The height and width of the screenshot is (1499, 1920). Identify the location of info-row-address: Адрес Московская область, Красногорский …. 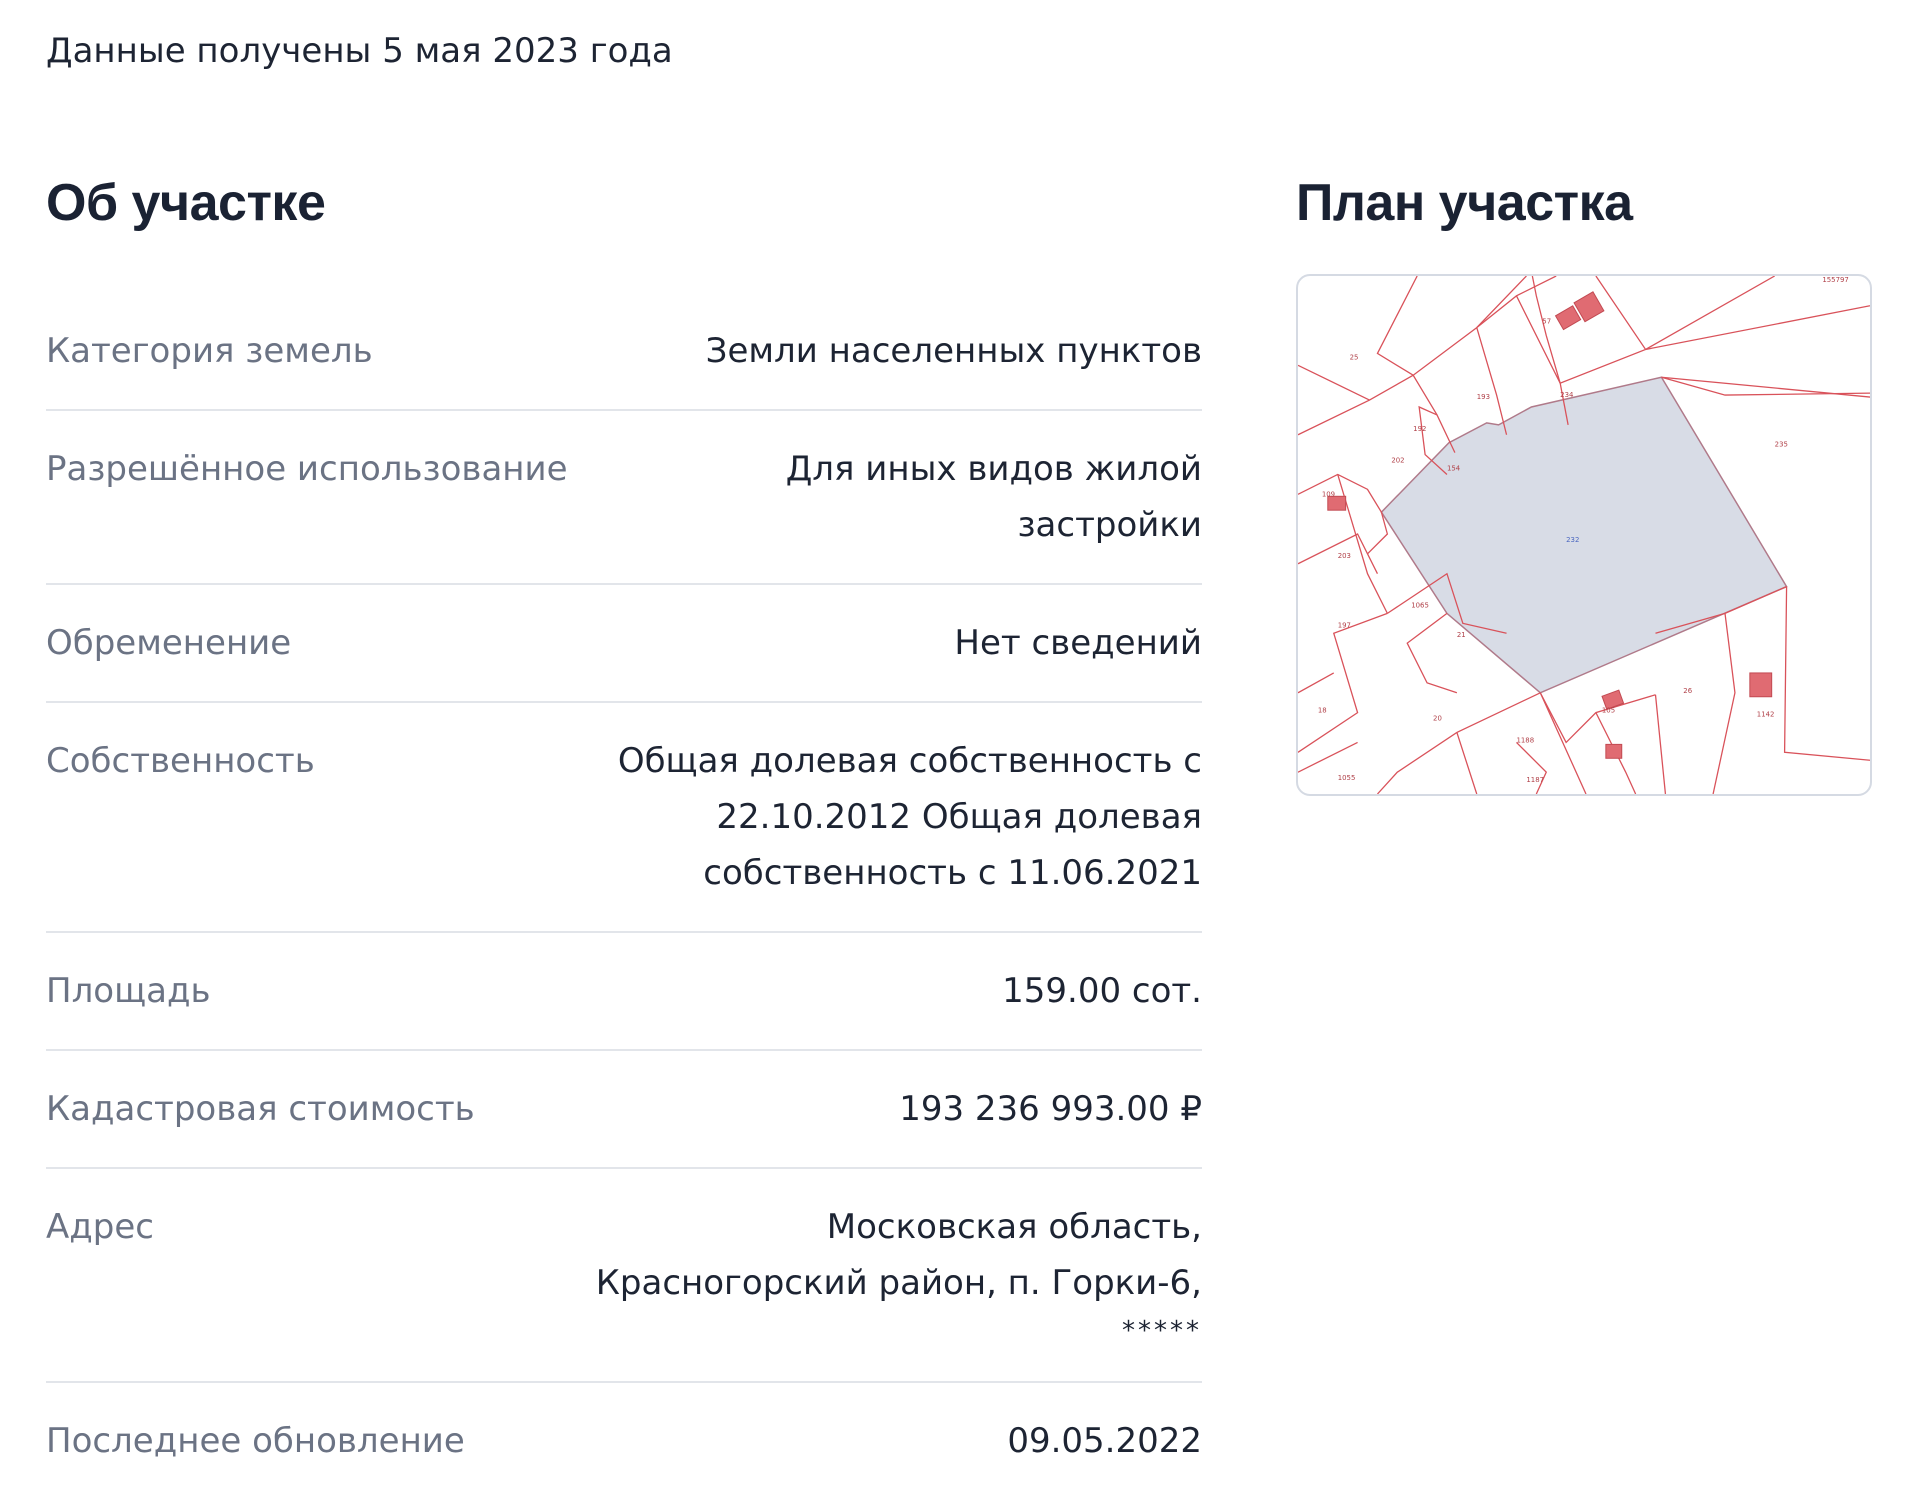
(624, 1276).